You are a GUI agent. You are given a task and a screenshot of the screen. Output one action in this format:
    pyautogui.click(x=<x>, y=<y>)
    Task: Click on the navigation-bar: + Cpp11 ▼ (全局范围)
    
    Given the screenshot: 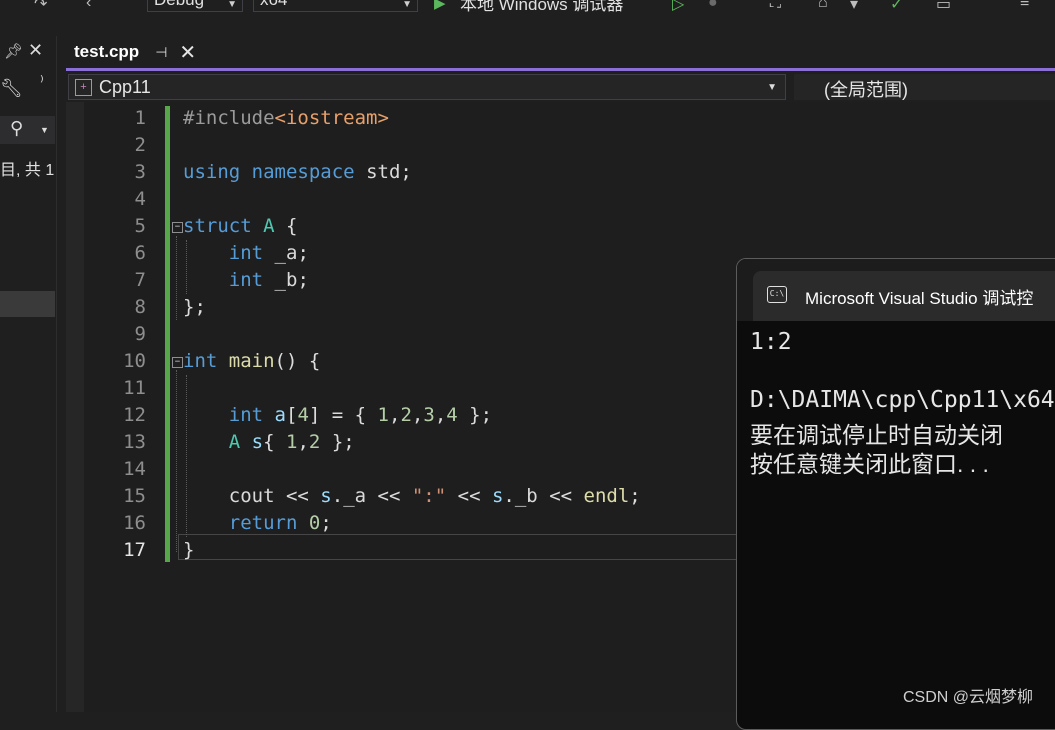 What is the action you would take?
    pyautogui.click(x=560, y=87)
    